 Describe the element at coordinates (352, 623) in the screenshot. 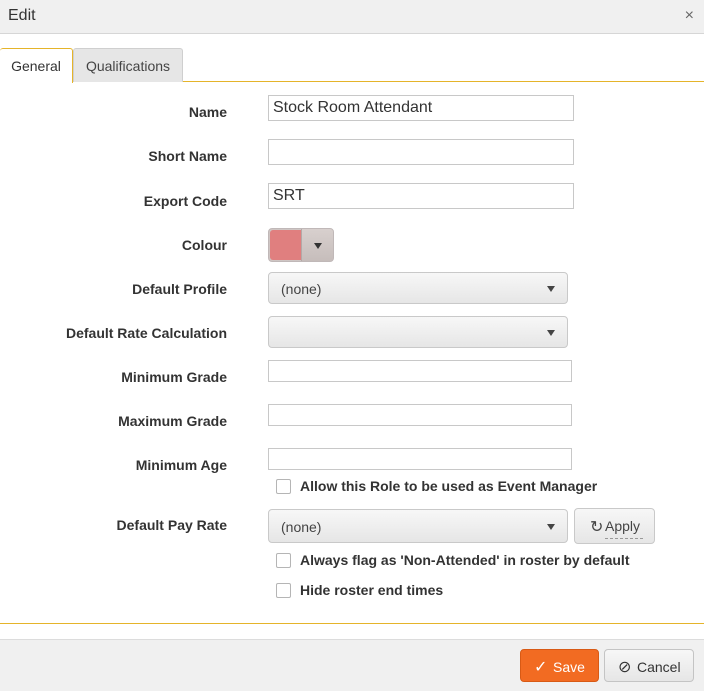

I see `content-divider` at that location.